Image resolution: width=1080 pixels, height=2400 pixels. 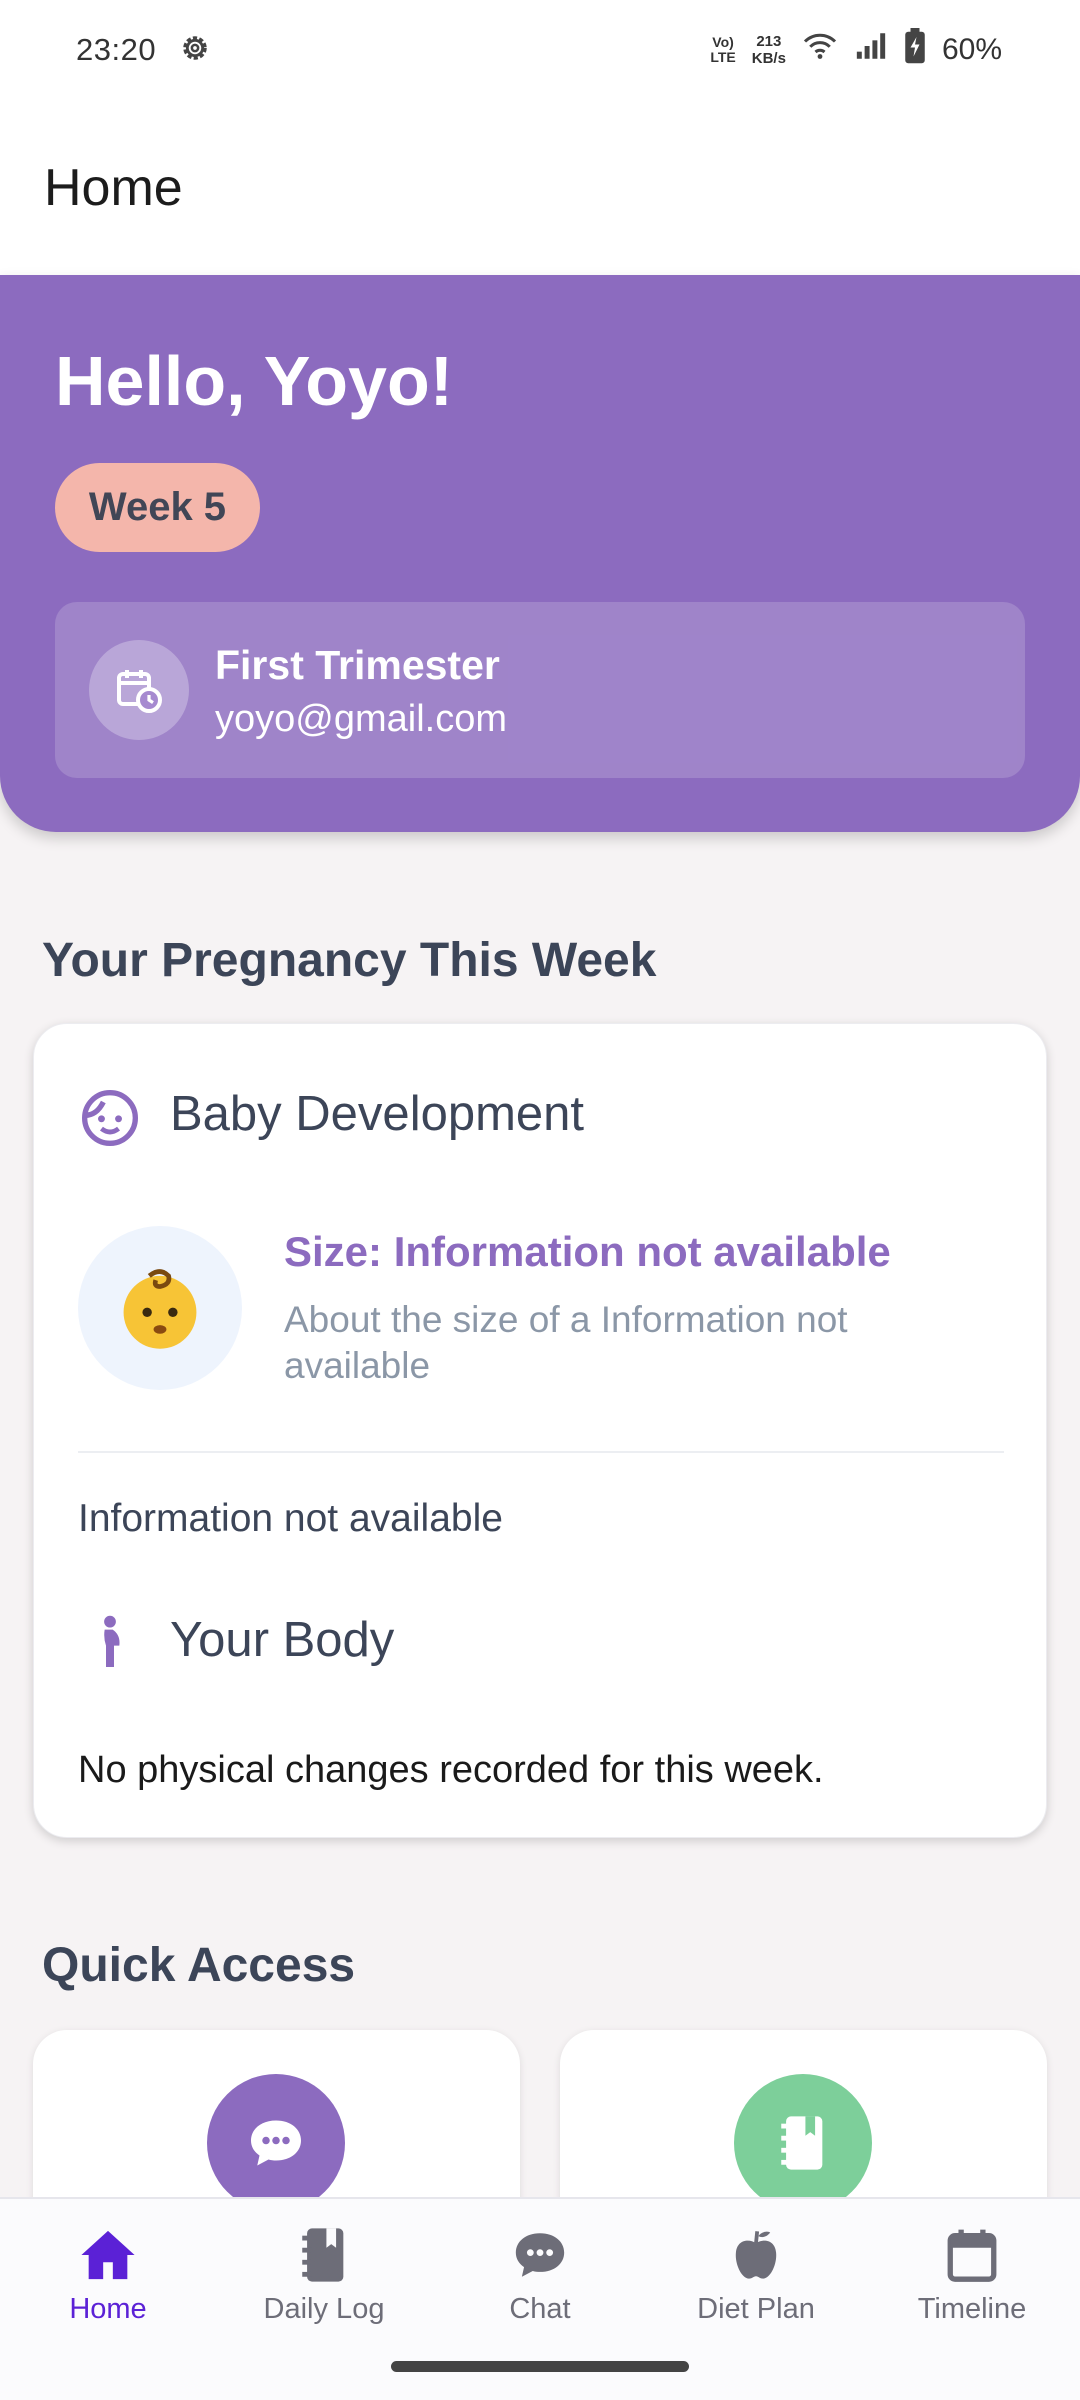 I want to click on network-speed-value: 213, so click(x=769, y=41).